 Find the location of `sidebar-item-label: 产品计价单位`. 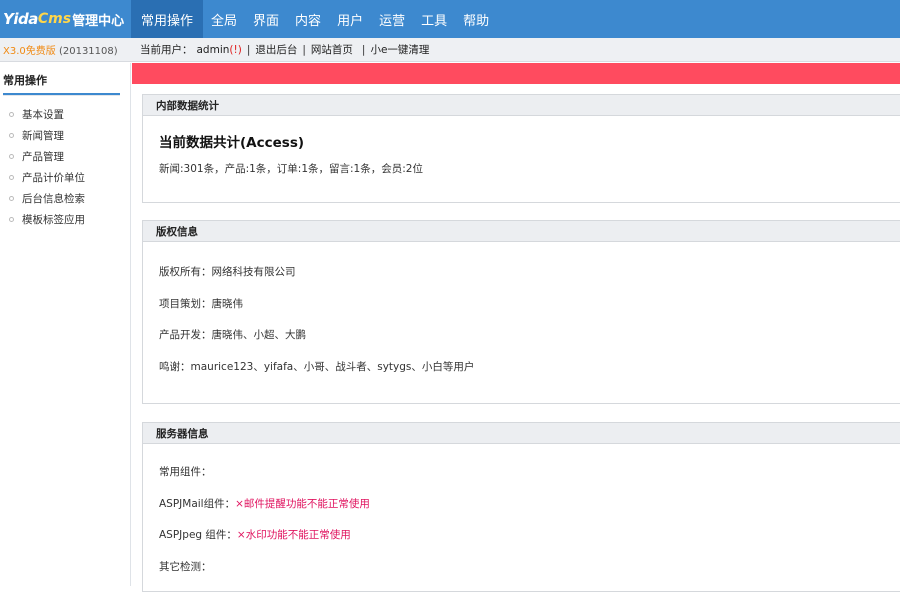

sidebar-item-label: 产品计价单位 is located at coordinates (53, 178).